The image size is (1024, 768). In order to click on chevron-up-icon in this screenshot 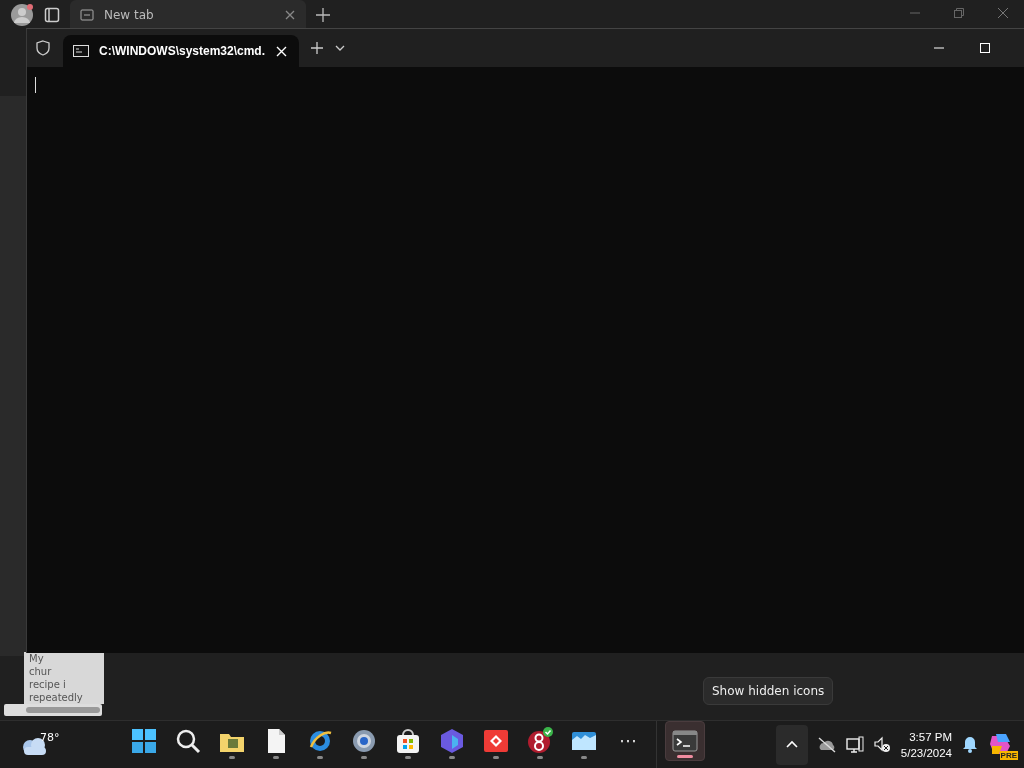, I will do `click(791, 744)`.